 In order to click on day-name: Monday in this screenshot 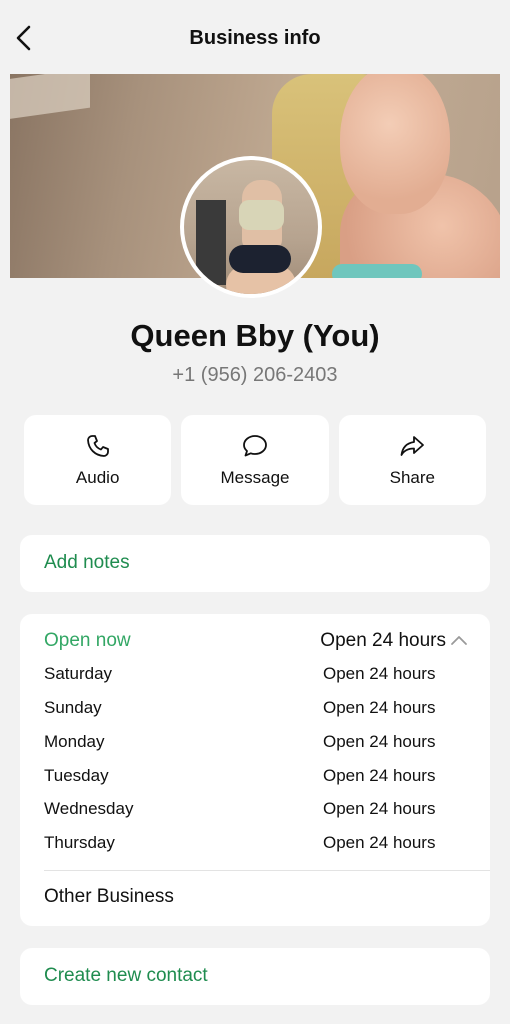, I will do `click(74, 741)`.